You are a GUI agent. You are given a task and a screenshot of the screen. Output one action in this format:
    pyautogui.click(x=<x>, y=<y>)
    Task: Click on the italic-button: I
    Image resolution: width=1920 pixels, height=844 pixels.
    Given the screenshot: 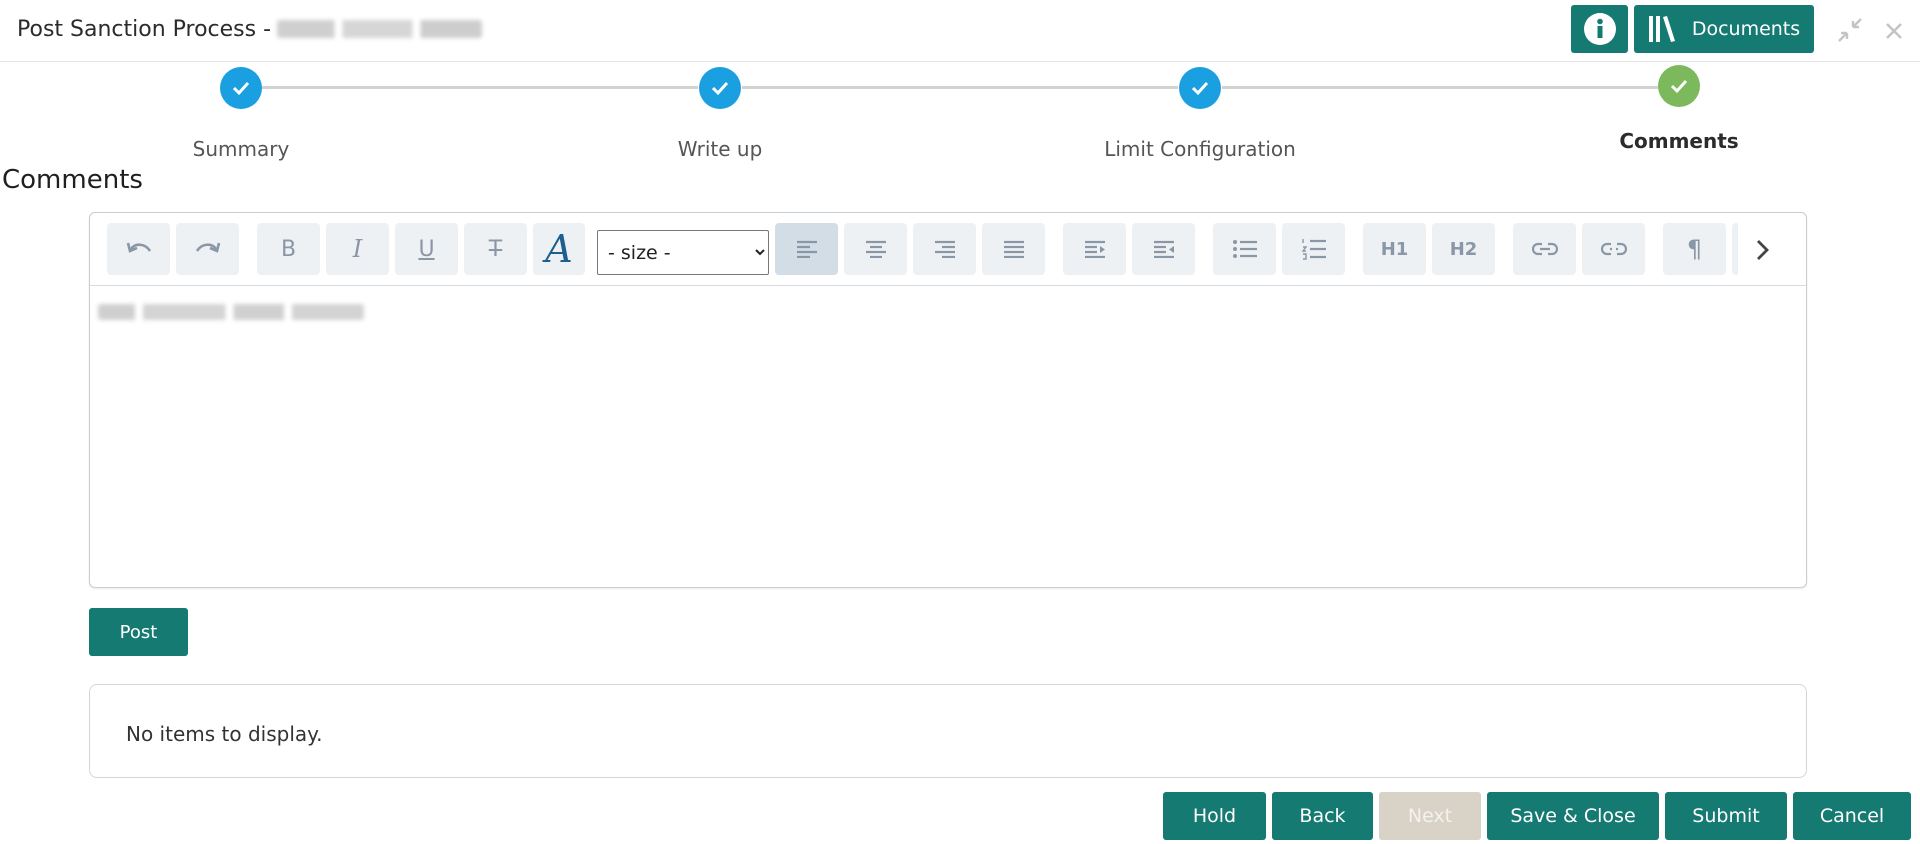 What is the action you would take?
    pyautogui.click(x=357, y=249)
    